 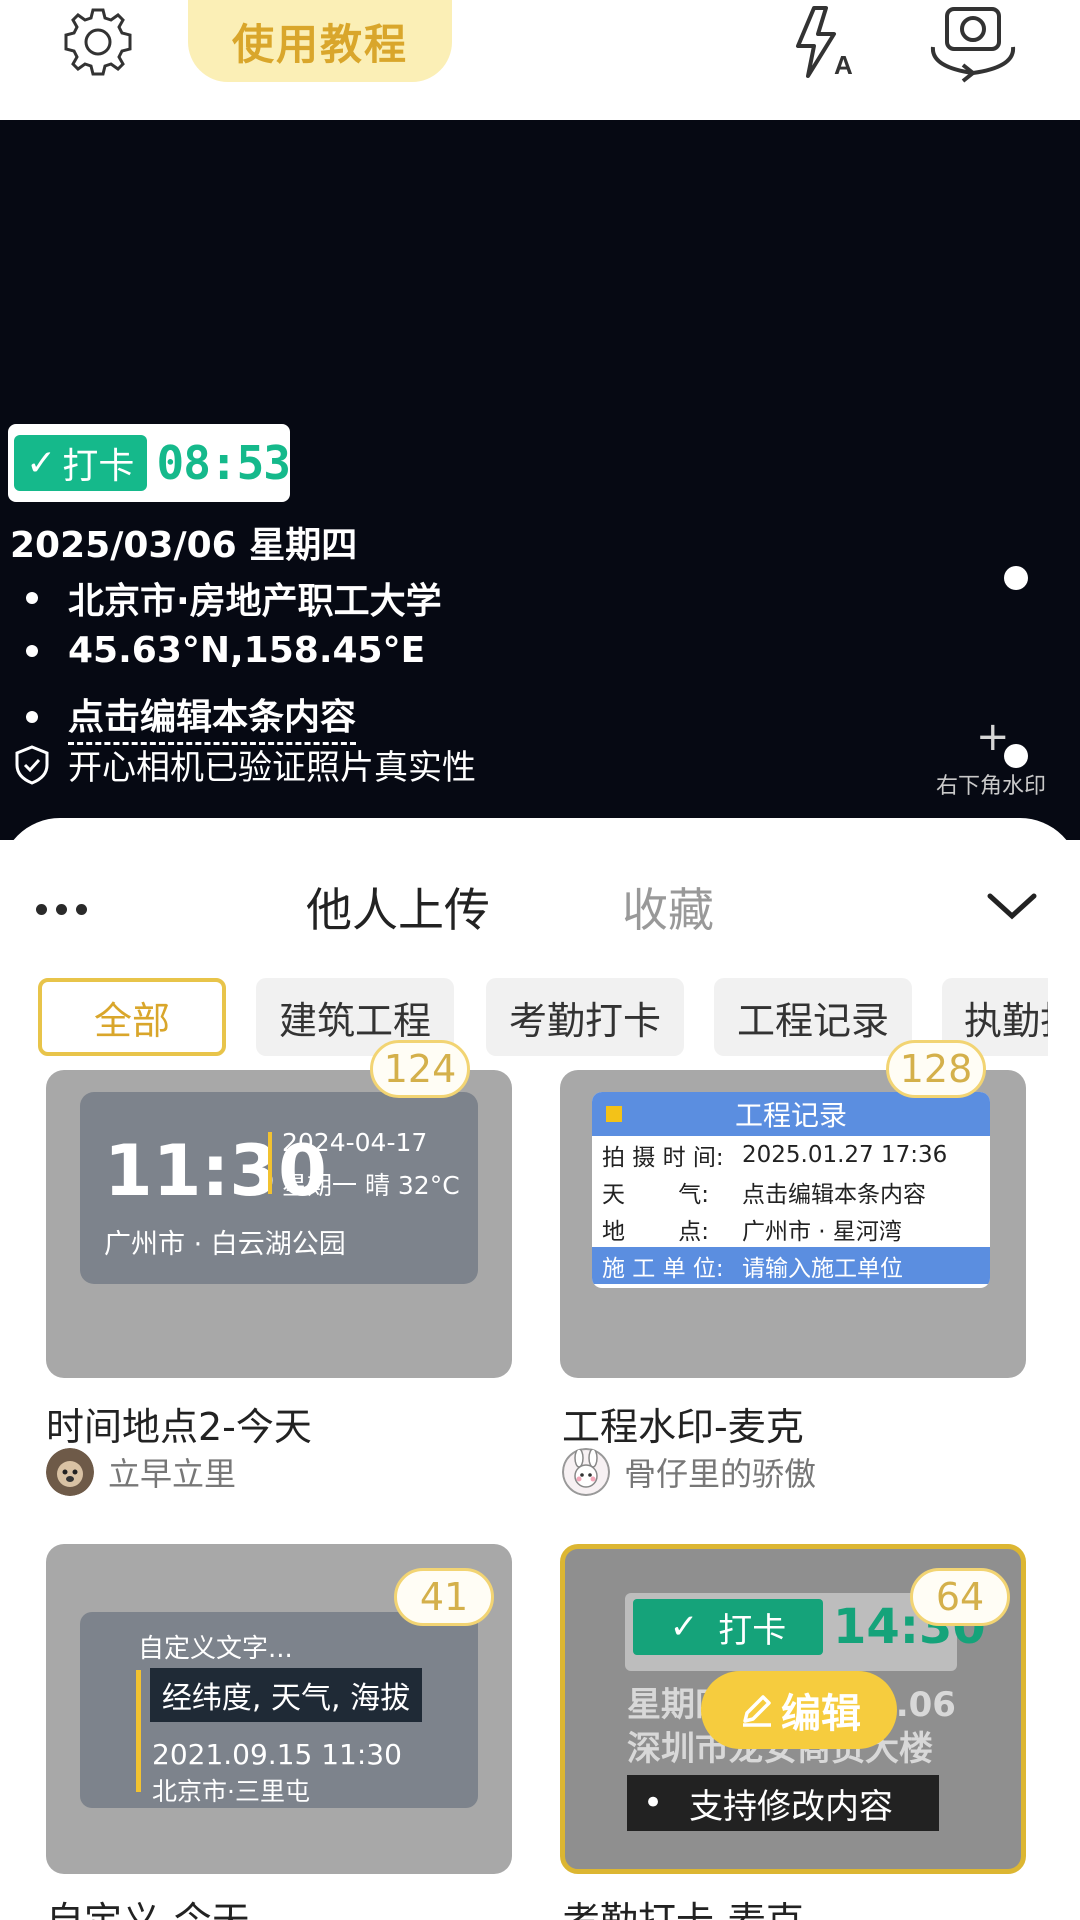 I want to click on preview-location: 北京市·三里屯, so click(x=231, y=1791).